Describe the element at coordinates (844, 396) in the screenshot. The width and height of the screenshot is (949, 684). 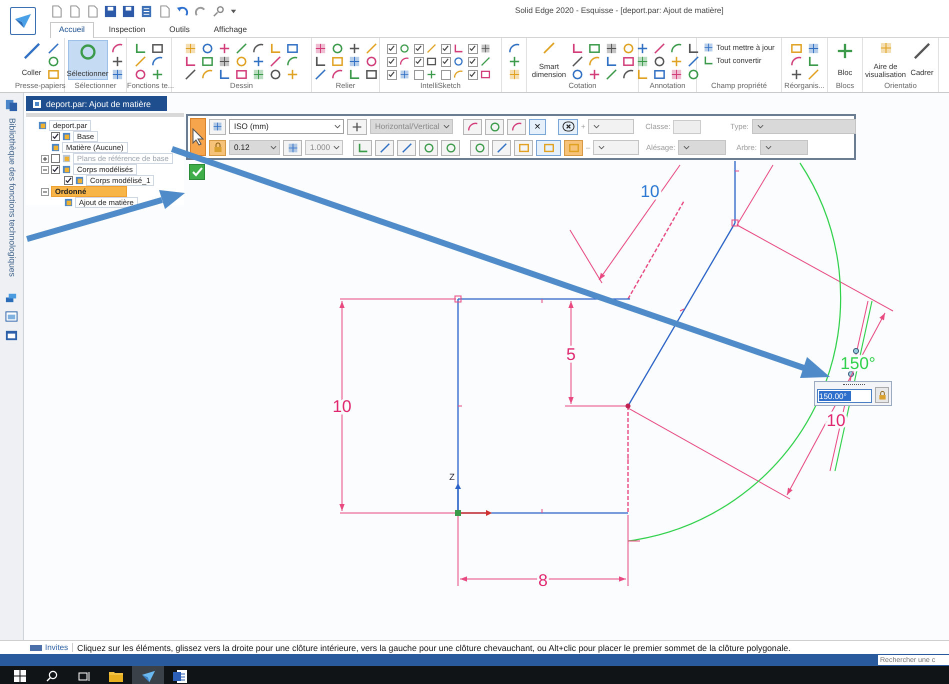
I see `input-field: 150.00°` at that location.